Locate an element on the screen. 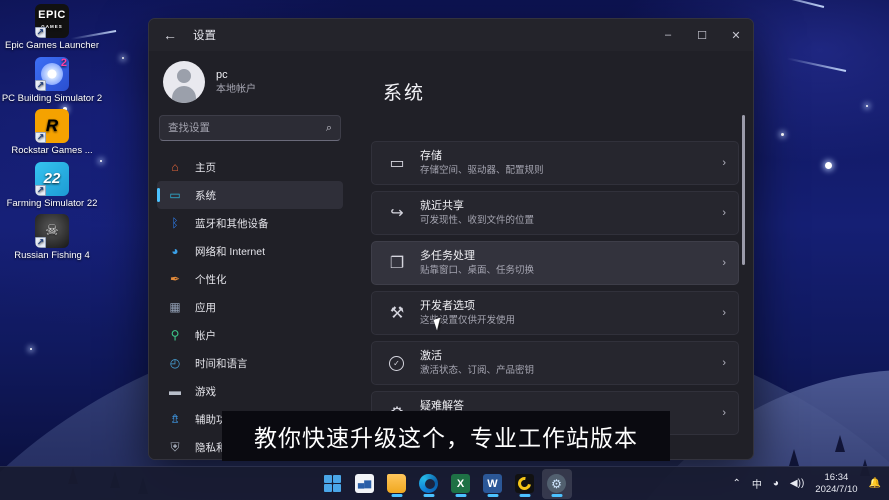  pc-building-simulator-2-icon: 2 ↗ is located at coordinates (52, 73).